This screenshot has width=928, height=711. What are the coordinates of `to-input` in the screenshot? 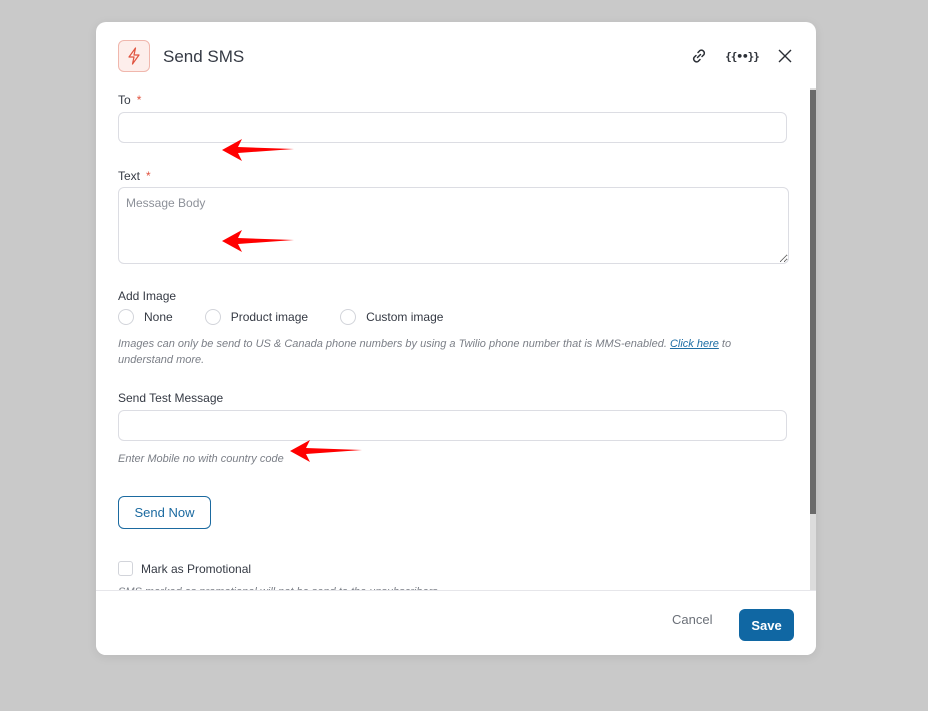 It's located at (452, 127).